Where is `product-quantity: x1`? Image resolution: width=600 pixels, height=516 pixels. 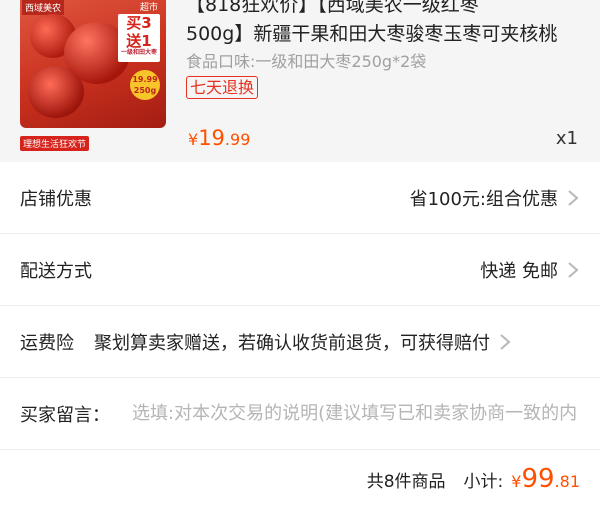 product-quantity: x1 is located at coordinates (566, 138).